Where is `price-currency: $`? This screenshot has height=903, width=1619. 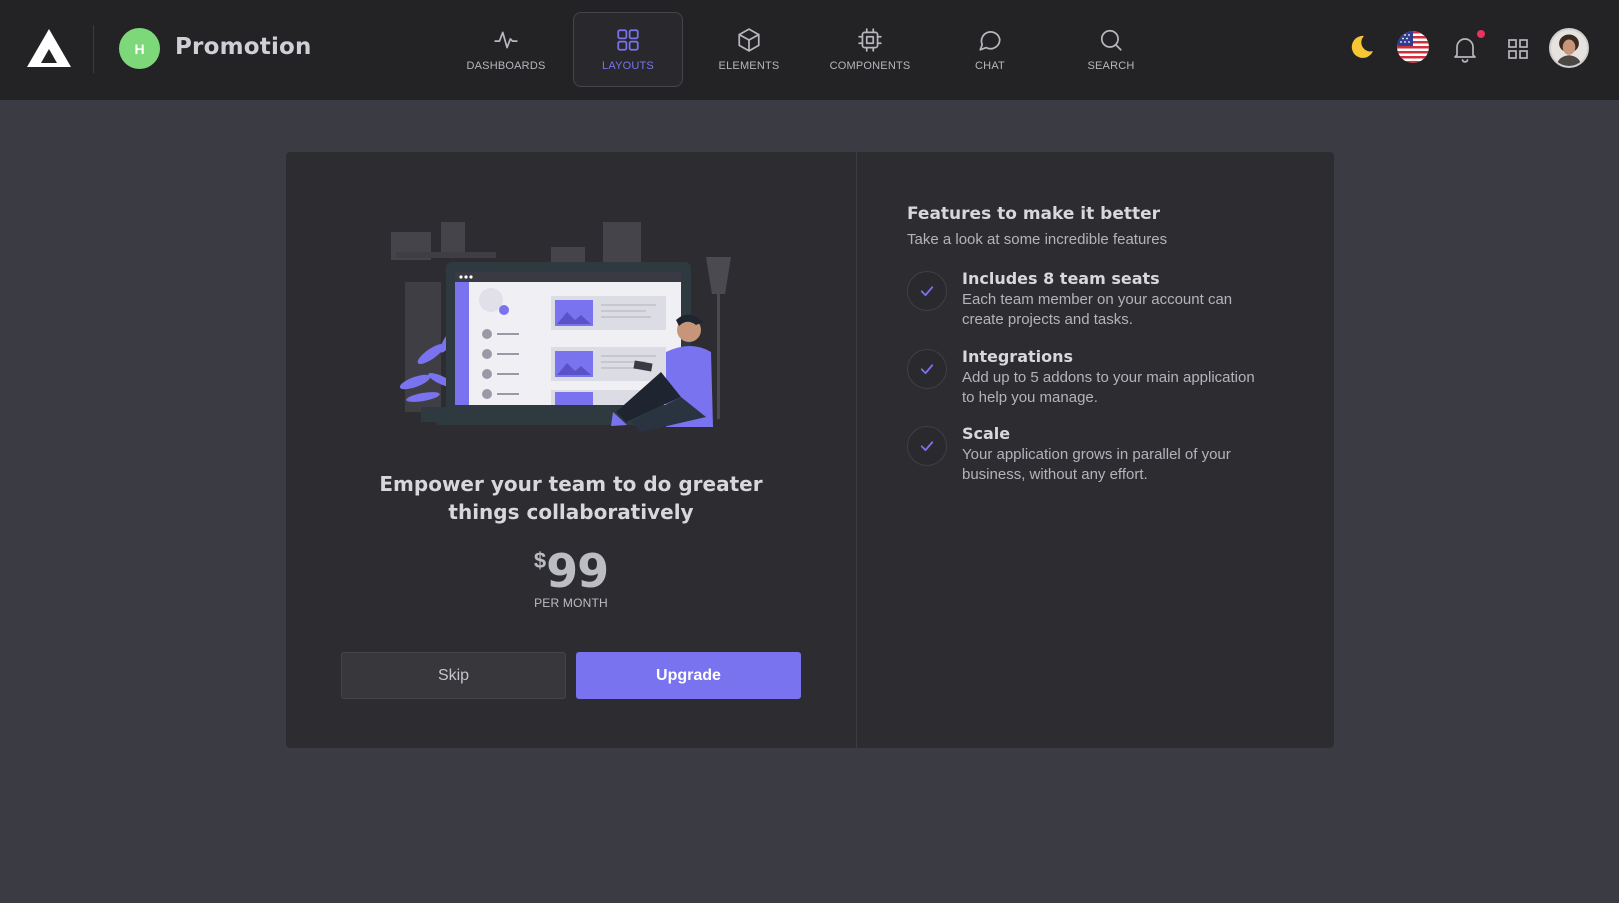 price-currency: $ is located at coordinates (540, 560).